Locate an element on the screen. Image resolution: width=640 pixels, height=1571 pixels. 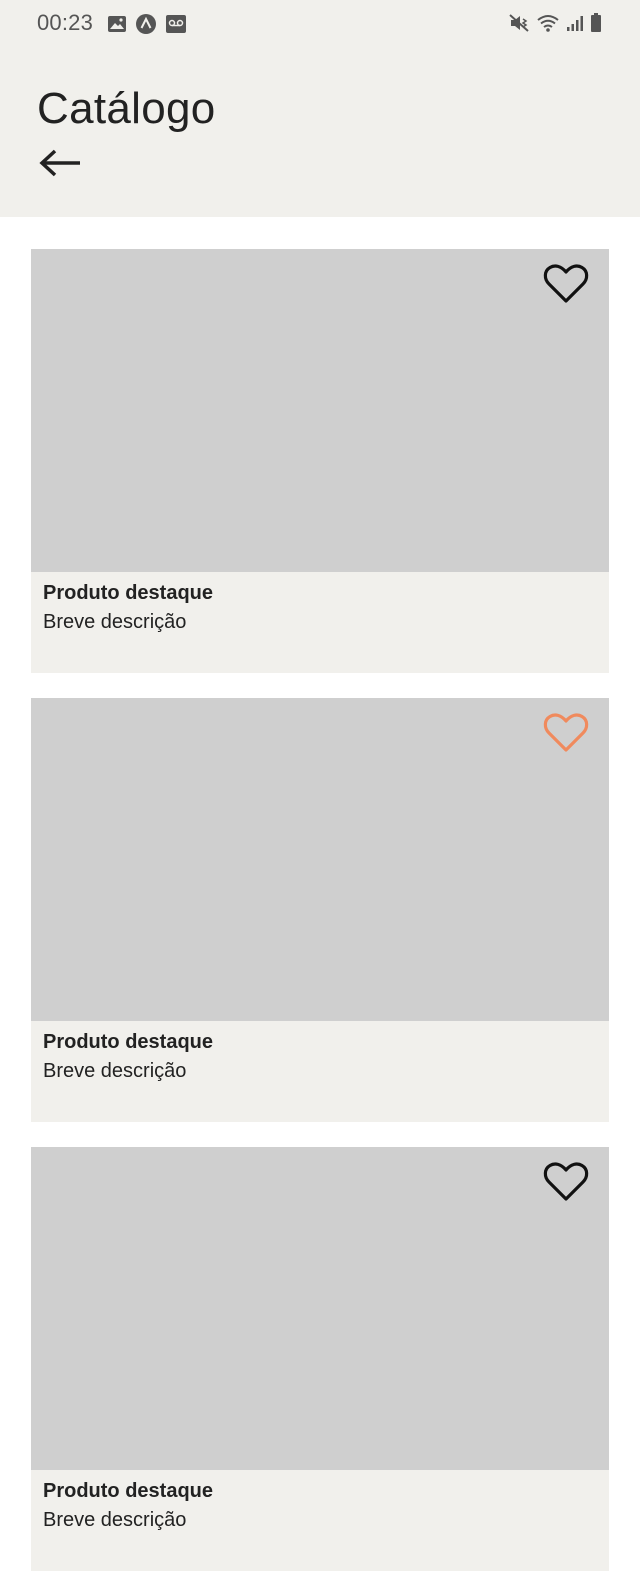
page-title: Catálogo is located at coordinates (126, 108).